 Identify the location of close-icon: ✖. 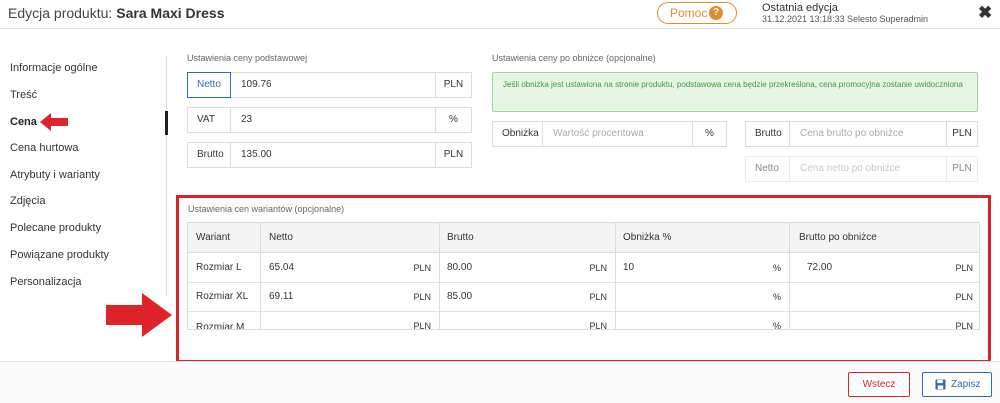
(985, 13).